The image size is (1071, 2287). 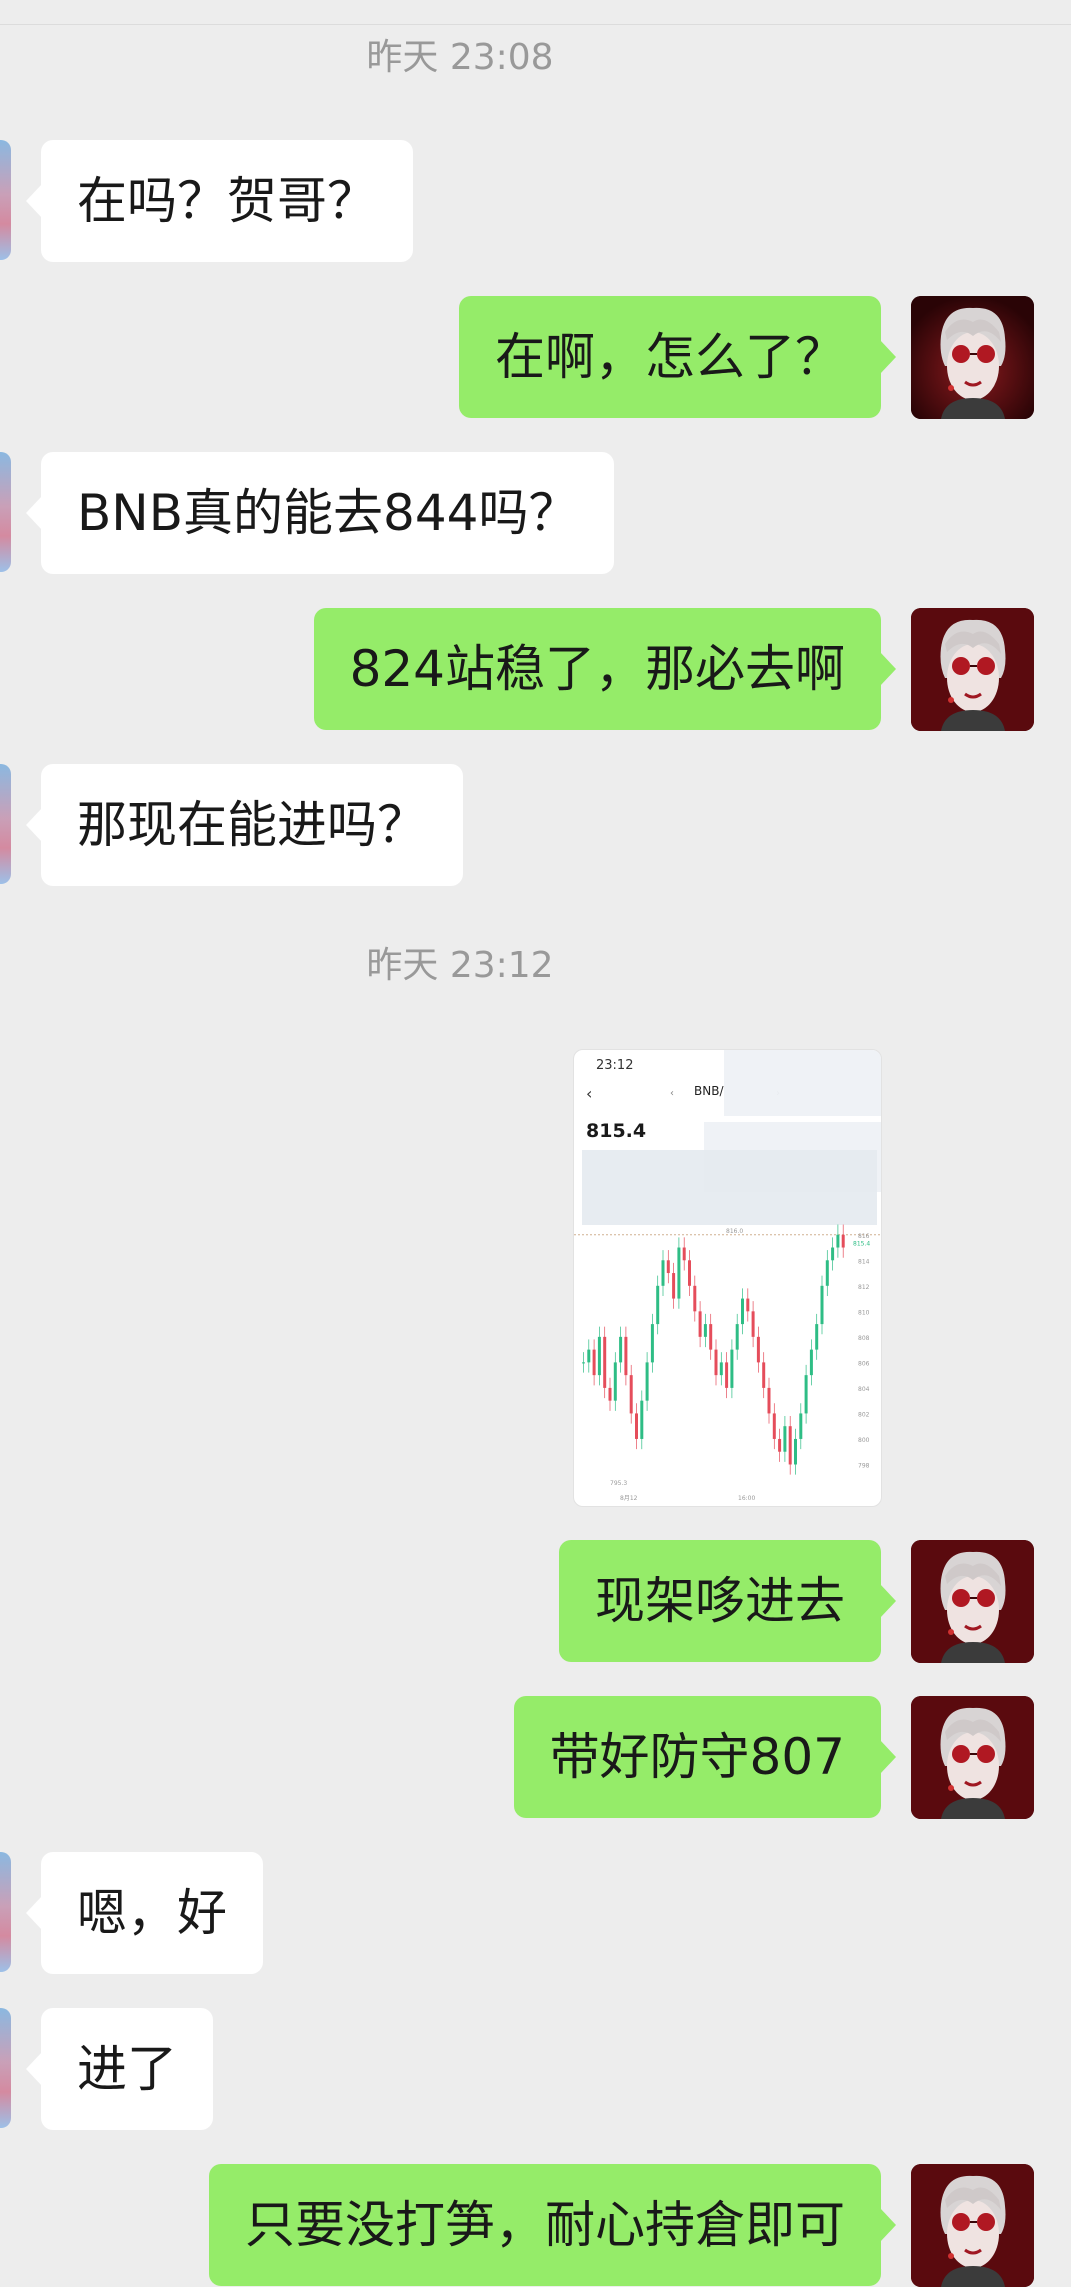 I want to click on y-axis-tick-label: 814, so click(x=864, y=1261).